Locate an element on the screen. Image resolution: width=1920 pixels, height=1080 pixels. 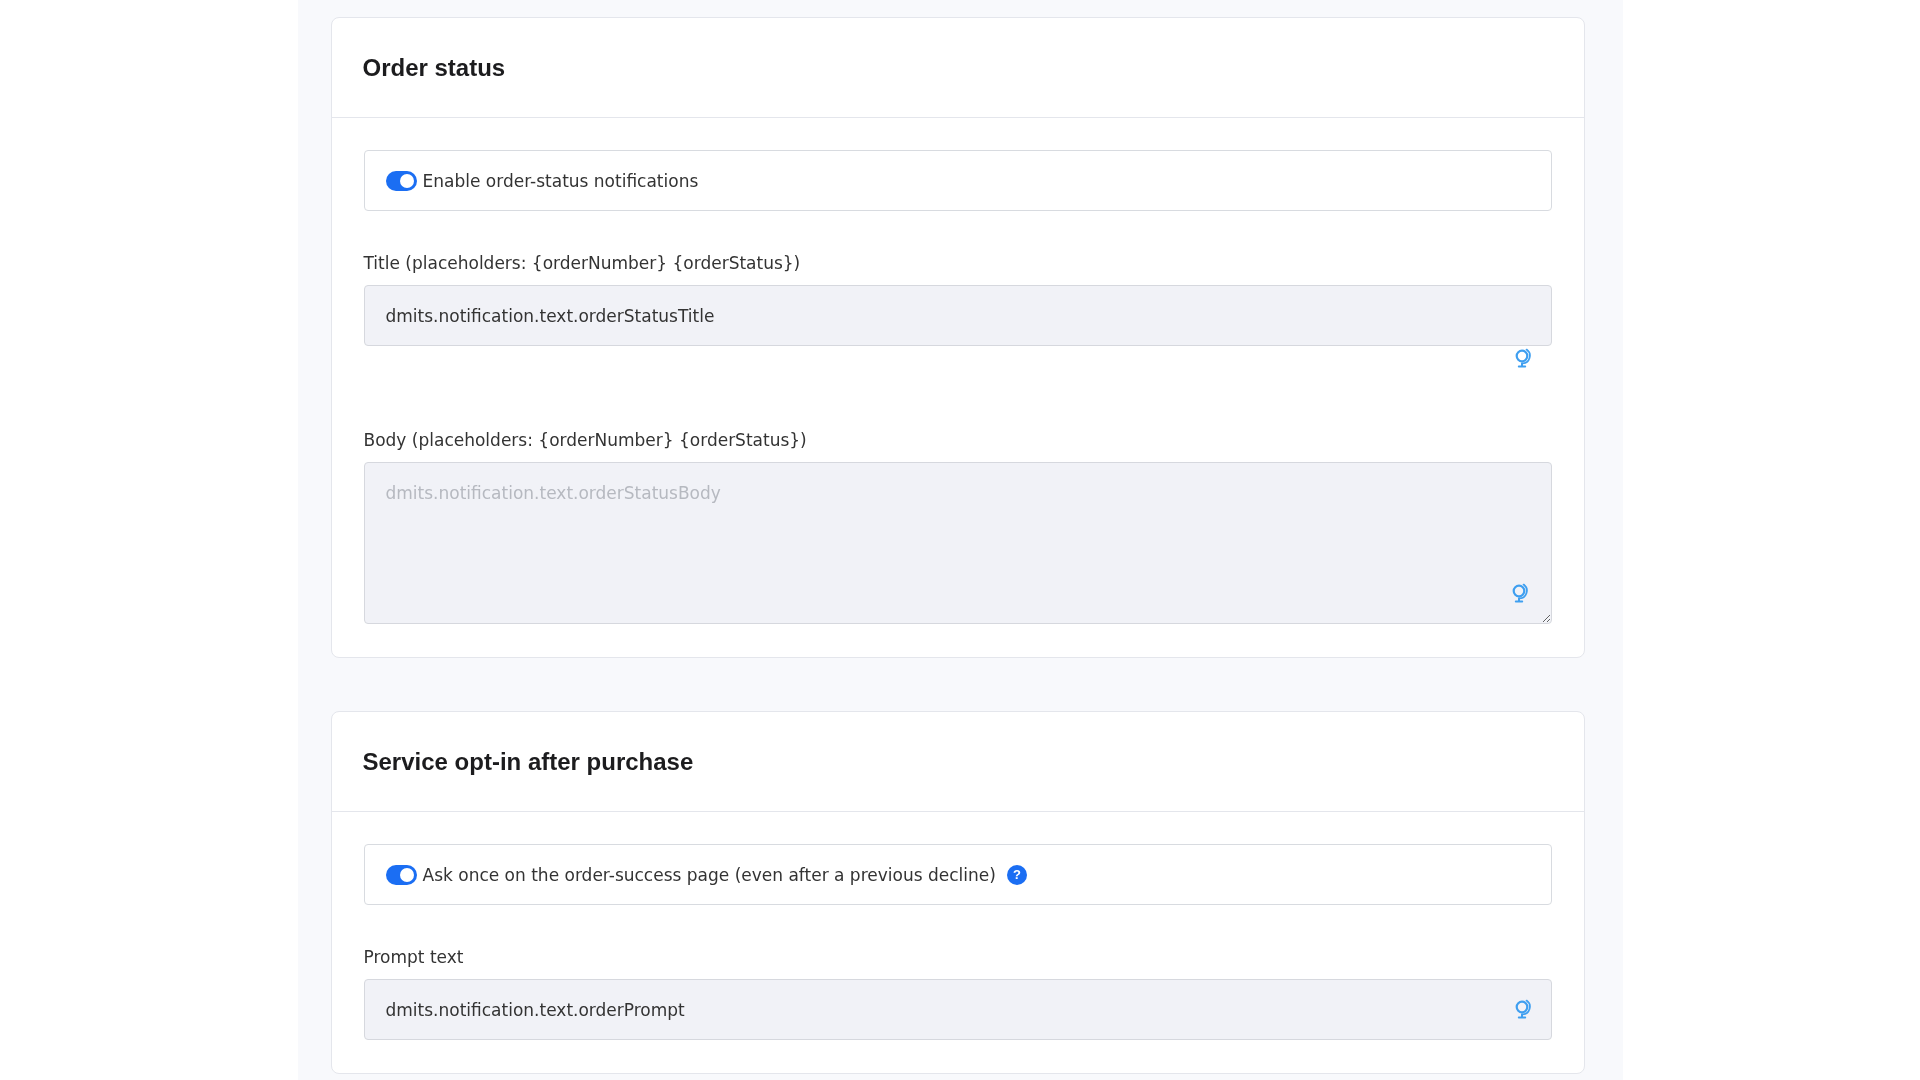
toggle-label: Ask once on the order-success page (even after a previous decline) is located at coordinates (709, 874).